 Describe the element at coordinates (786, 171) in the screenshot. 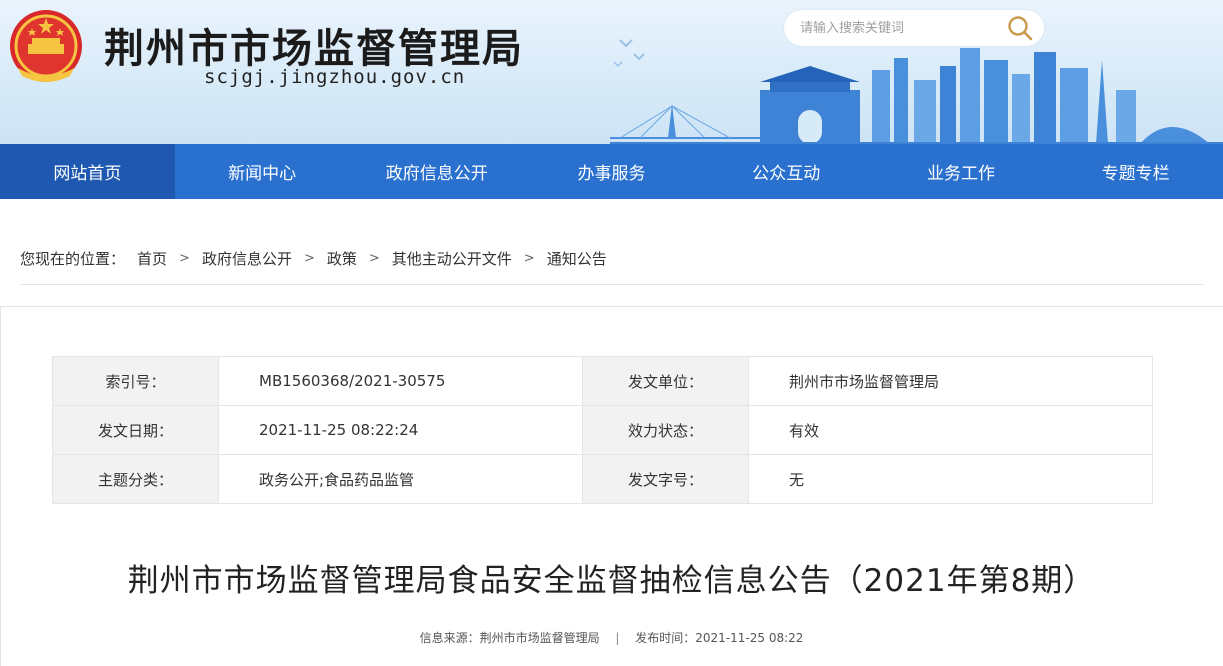

I see `nav-item-interaction: 公众互动` at that location.